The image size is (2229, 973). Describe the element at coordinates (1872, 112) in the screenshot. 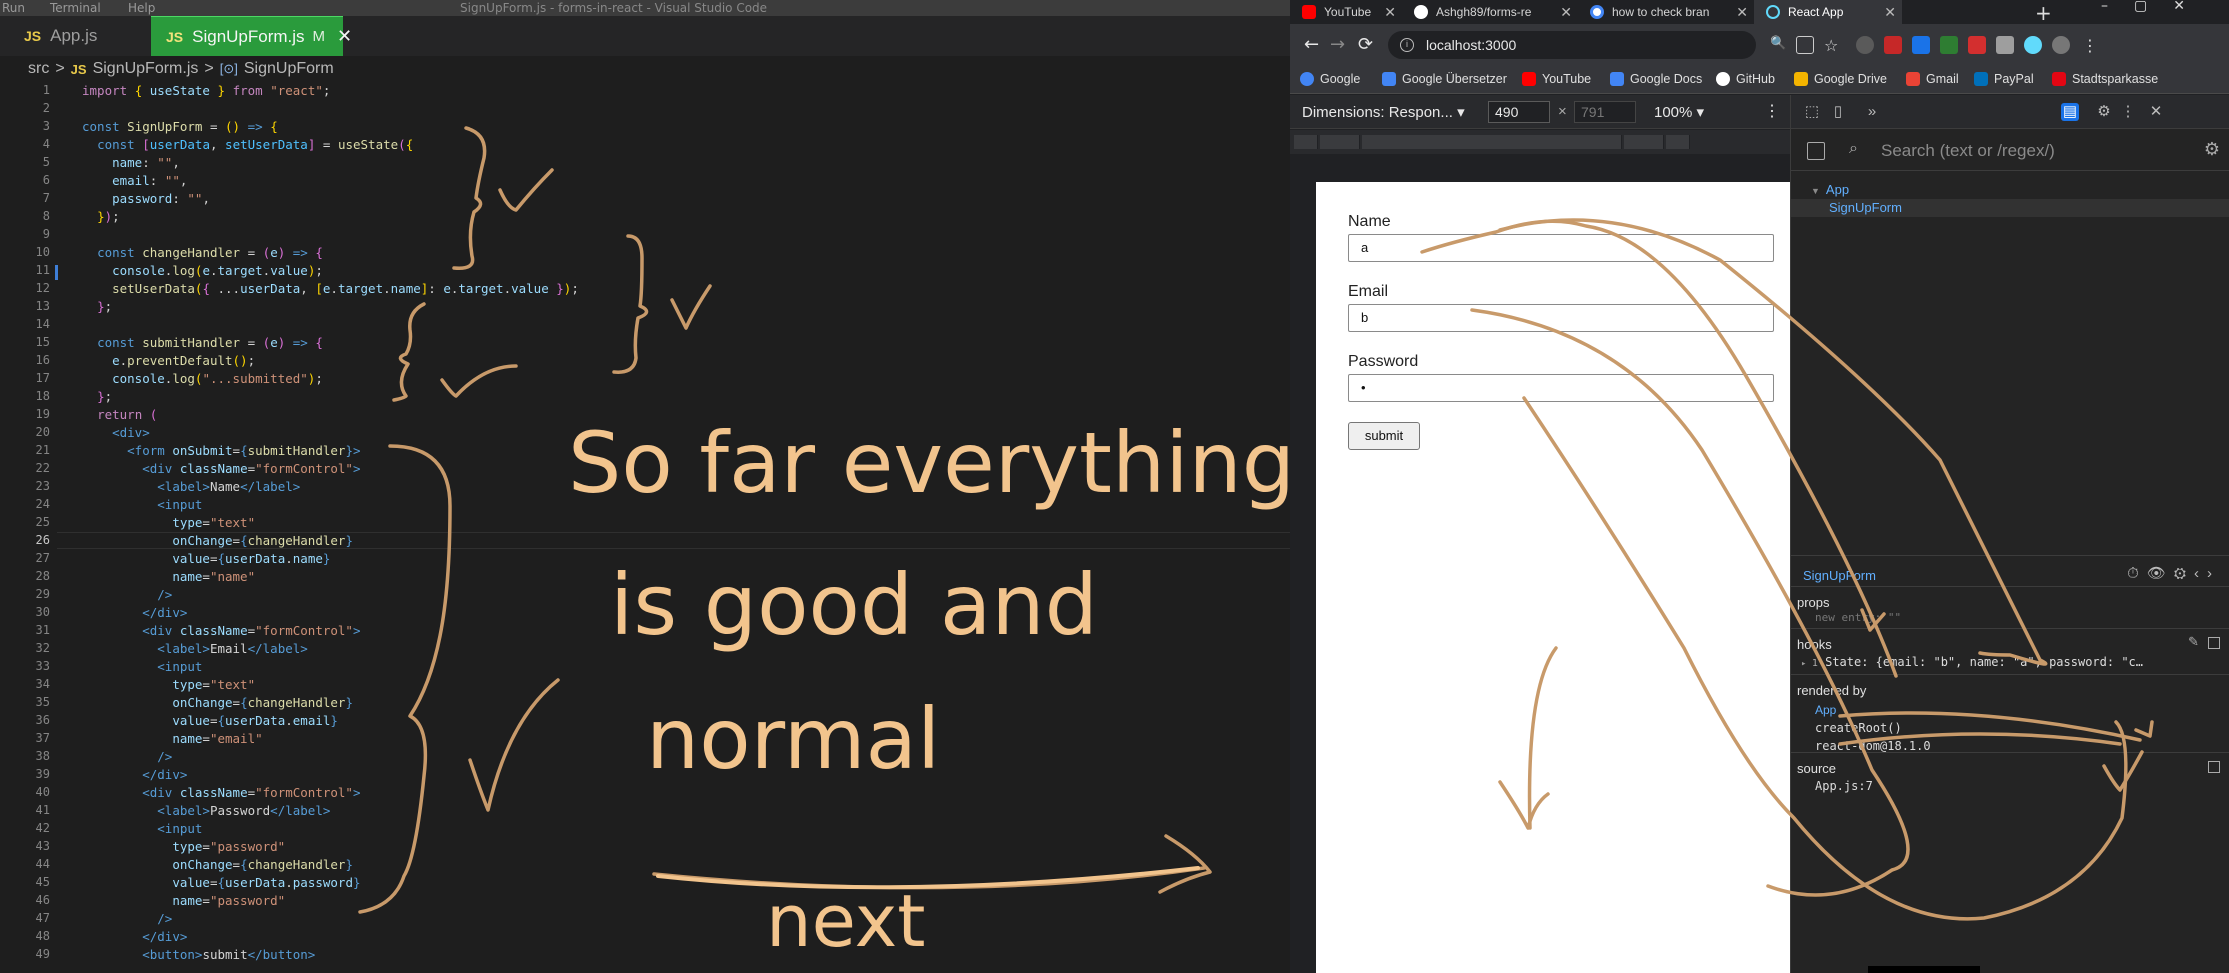

I see `more-tabs-icon: »` at that location.